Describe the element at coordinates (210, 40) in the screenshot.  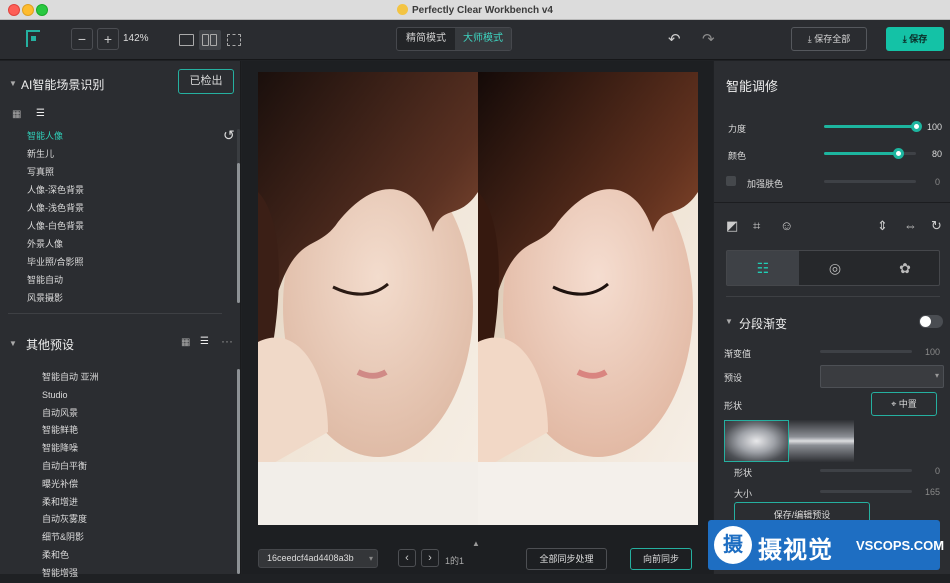
I see `split-view-button` at that location.